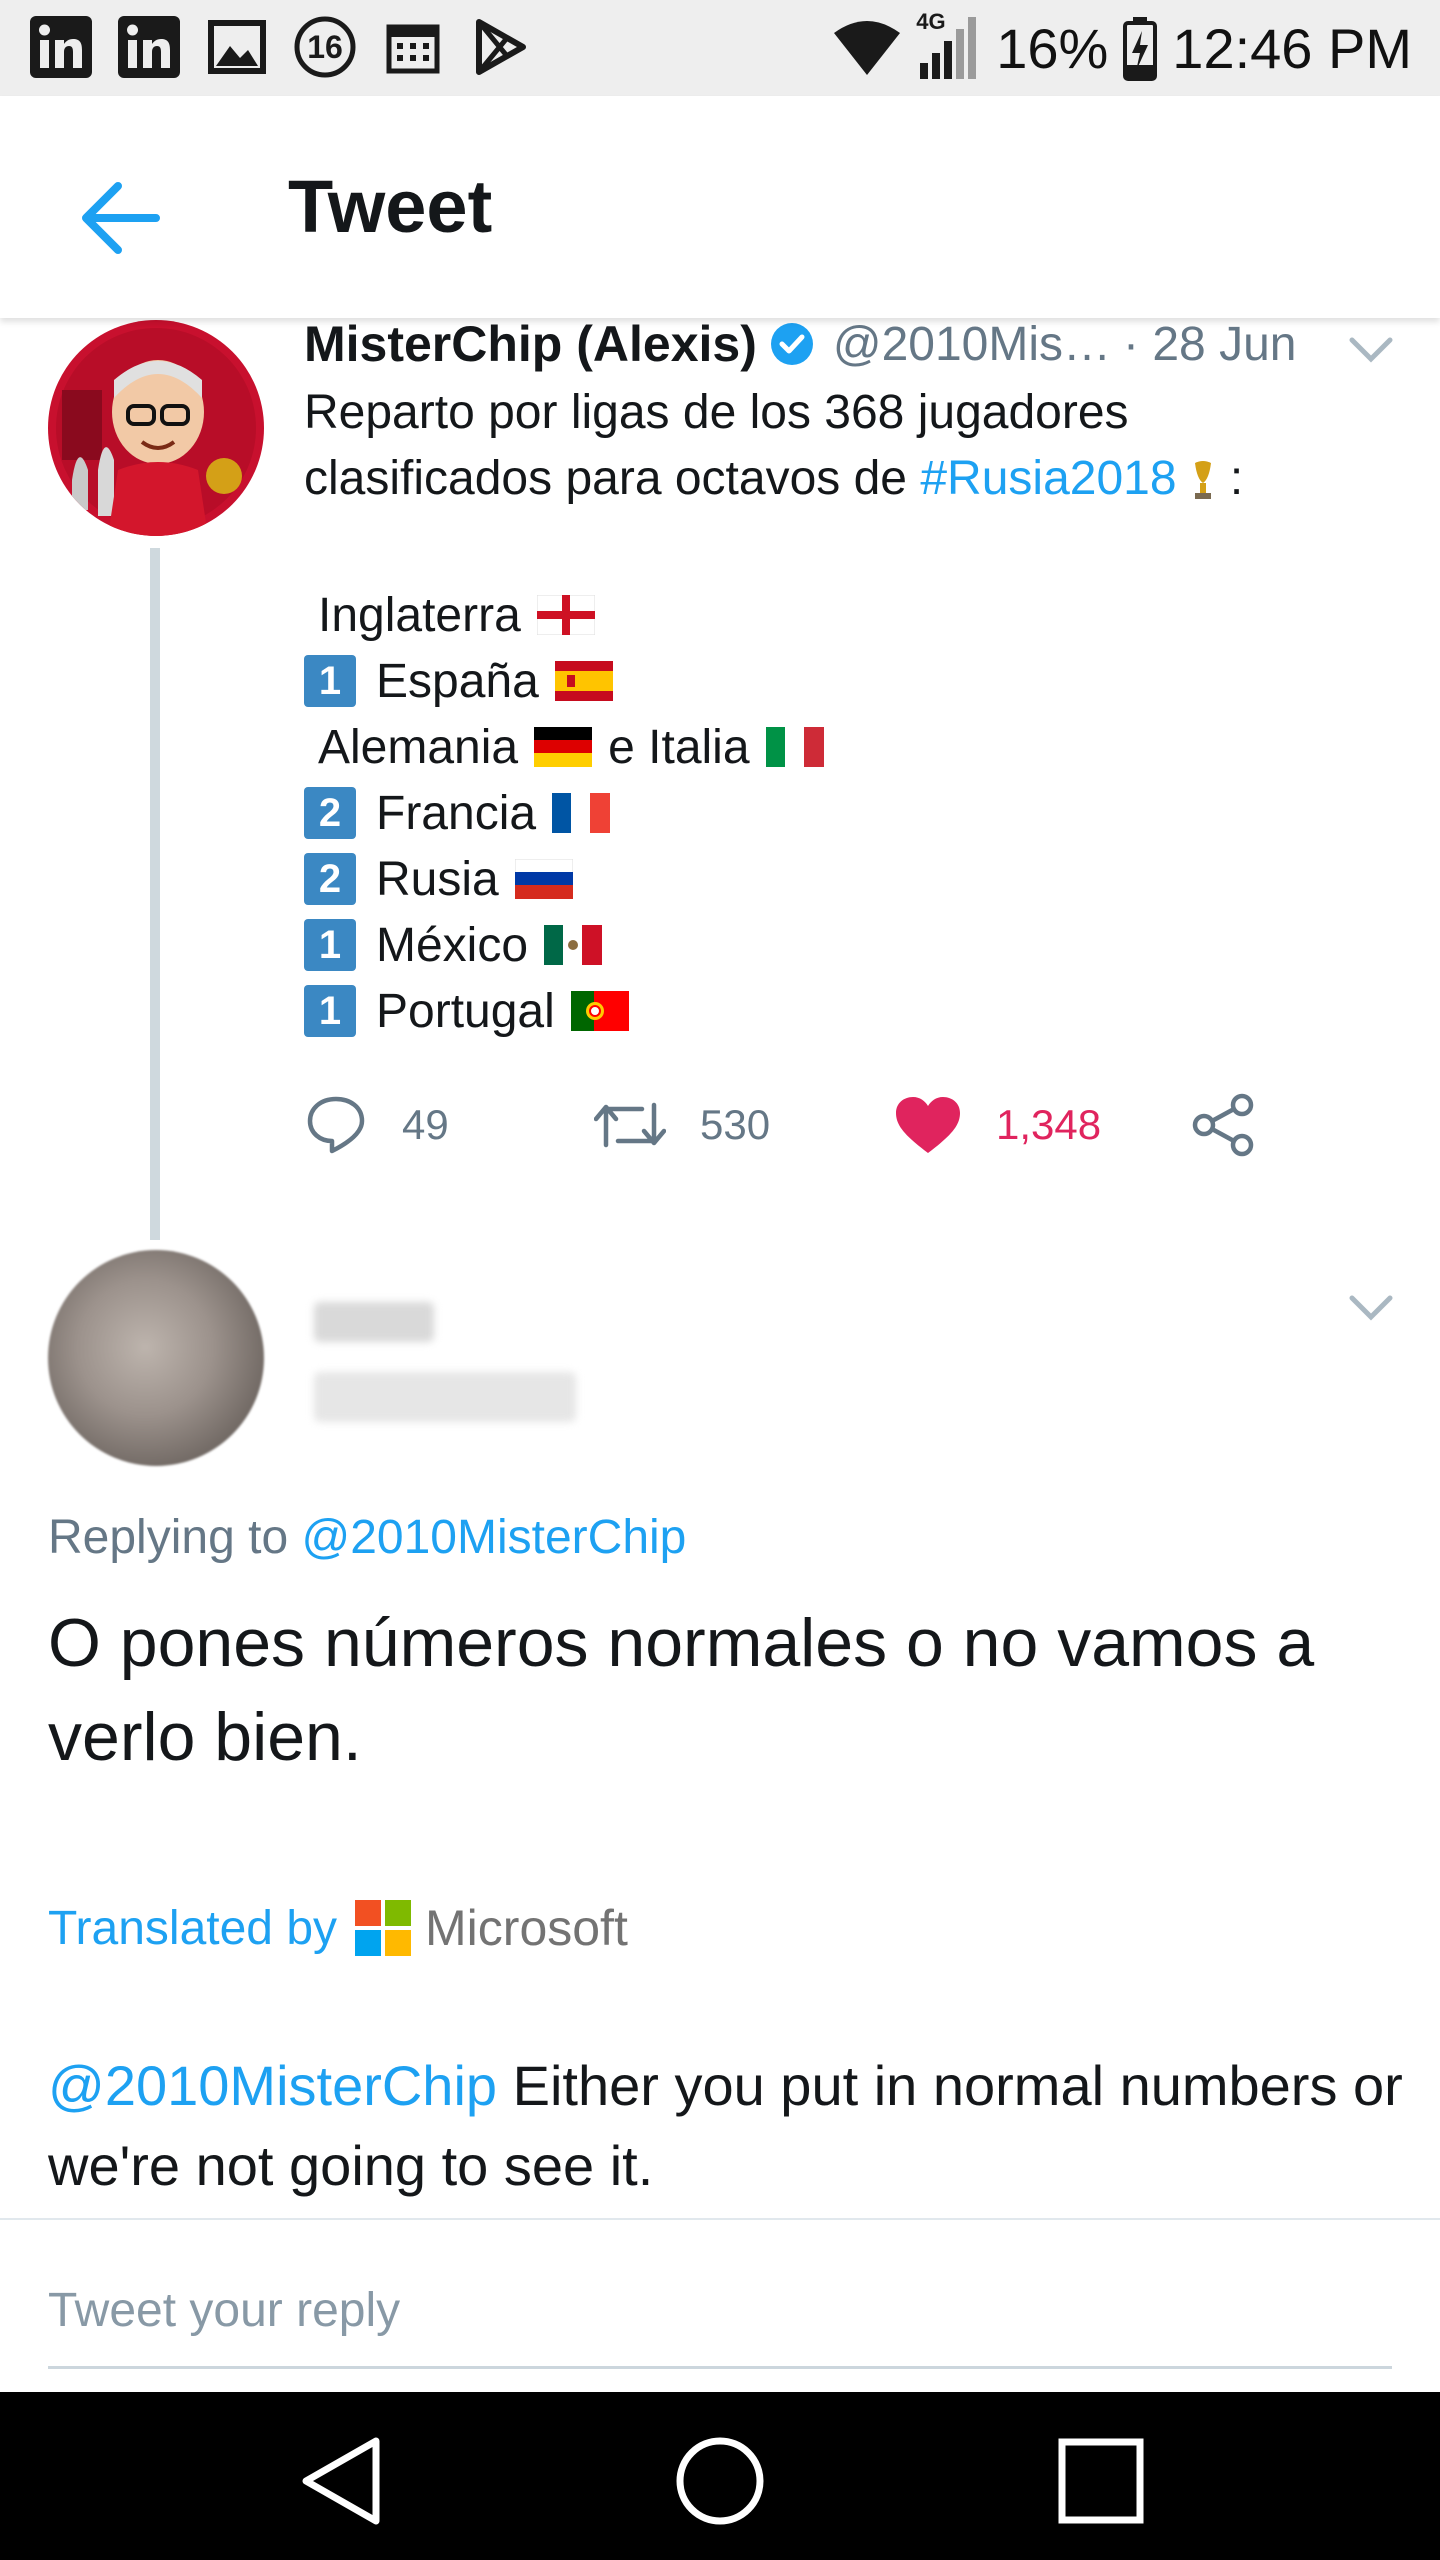 Image resolution: width=1440 pixels, height=2560 pixels. I want to click on reply-input-underline, so click(720, 2367).